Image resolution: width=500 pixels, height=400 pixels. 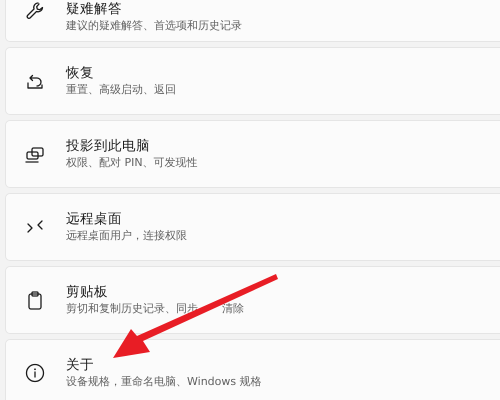 What do you see at coordinates (252, 21) in the screenshot?
I see `settings-item: 疑难解答 建议的疑难解答、首选项和历史记录` at bounding box center [252, 21].